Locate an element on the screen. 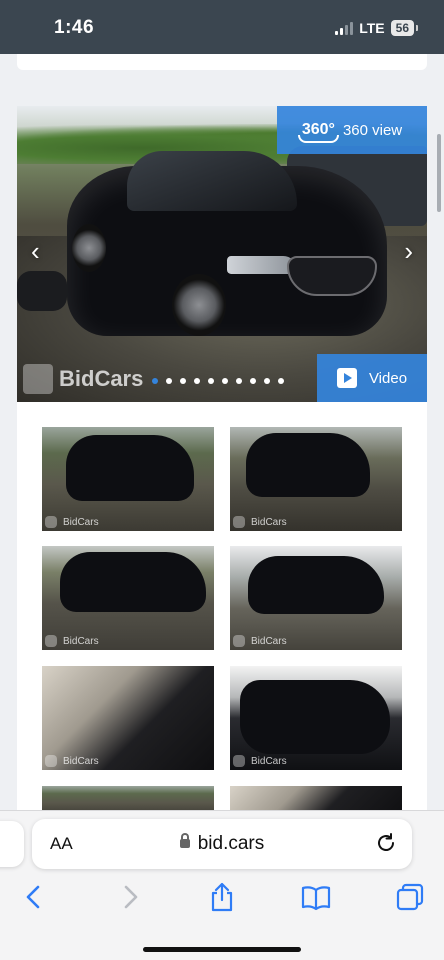  lock-icon is located at coordinates (184, 840).